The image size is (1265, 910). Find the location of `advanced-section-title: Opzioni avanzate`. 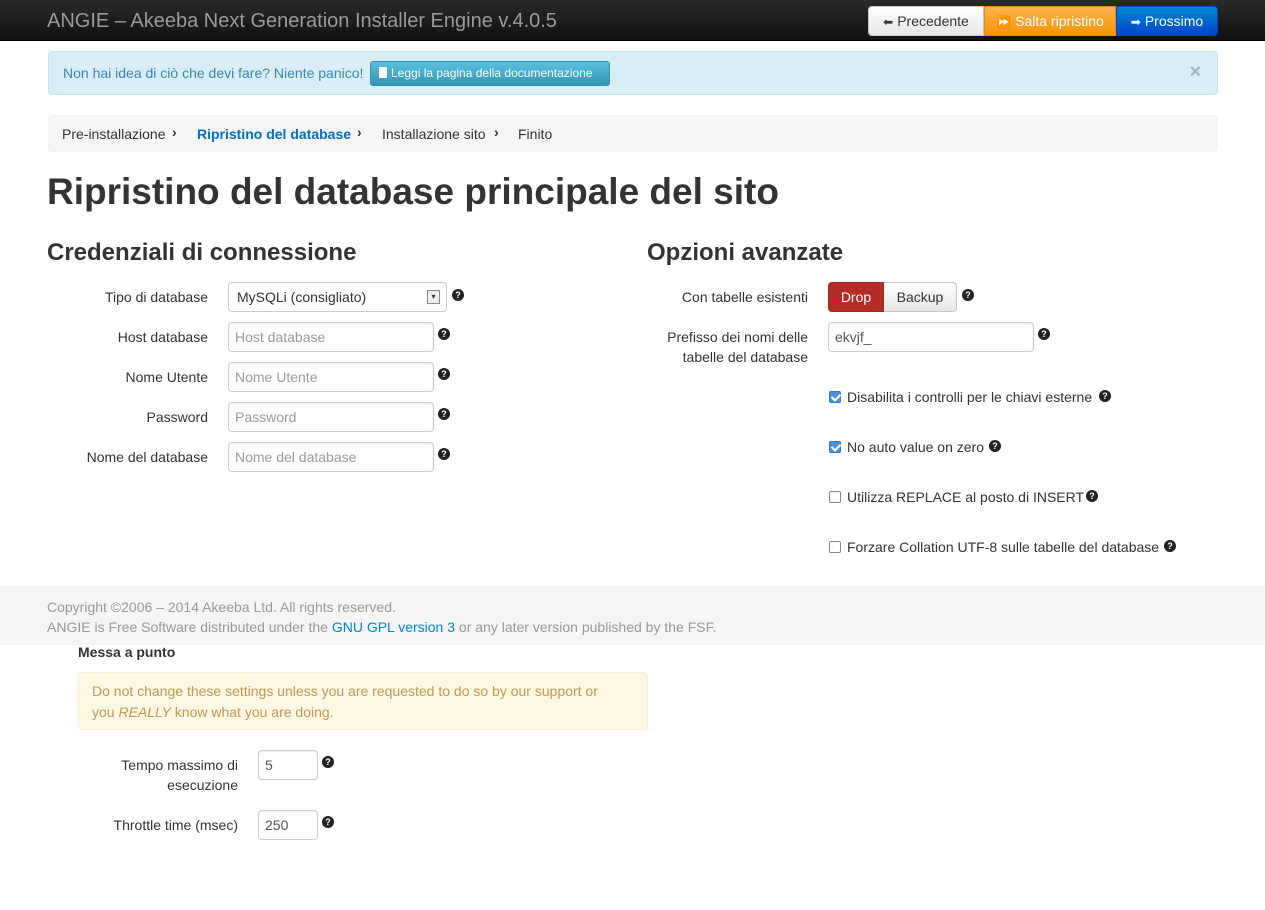

advanced-section-title: Opzioni avanzate is located at coordinates (745, 252).